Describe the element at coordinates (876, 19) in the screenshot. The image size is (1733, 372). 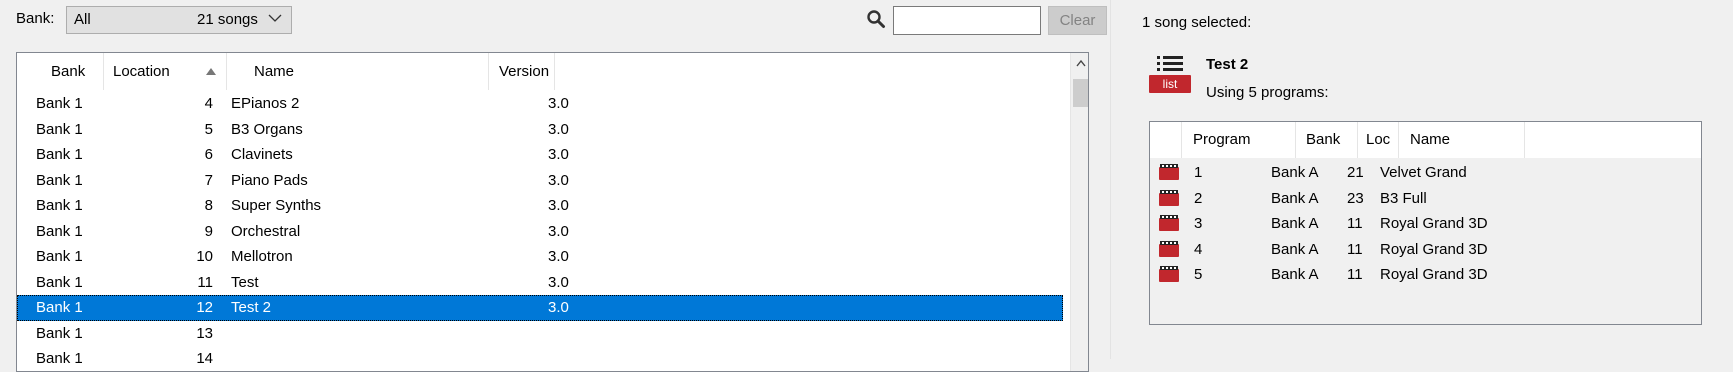
I see `search-icon` at that location.